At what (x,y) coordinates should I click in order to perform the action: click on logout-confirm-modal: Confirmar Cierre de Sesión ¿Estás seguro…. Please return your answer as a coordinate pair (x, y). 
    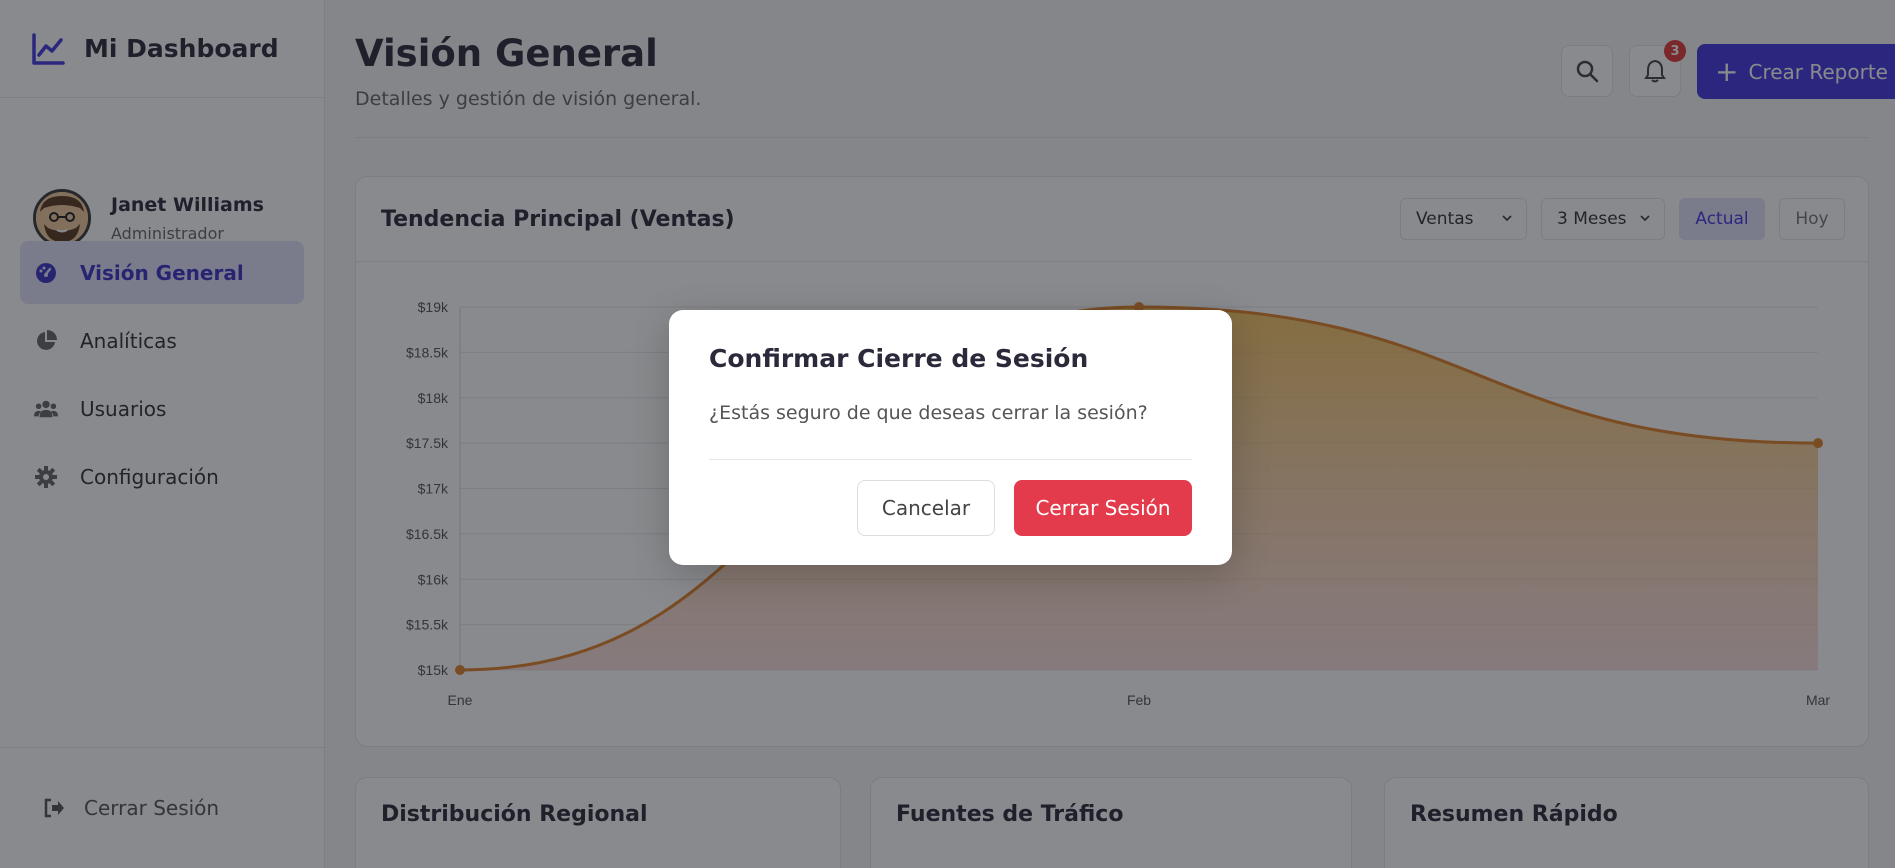
    Looking at the image, I should click on (950, 437).